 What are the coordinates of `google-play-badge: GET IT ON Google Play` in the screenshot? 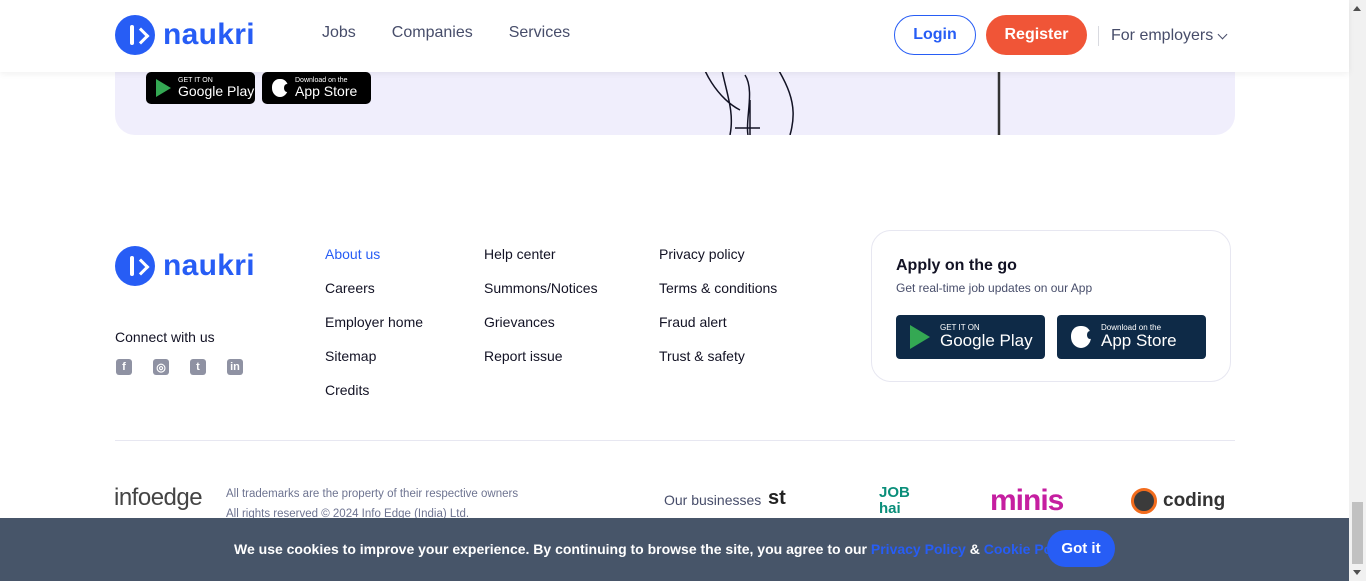 It's located at (200, 88).